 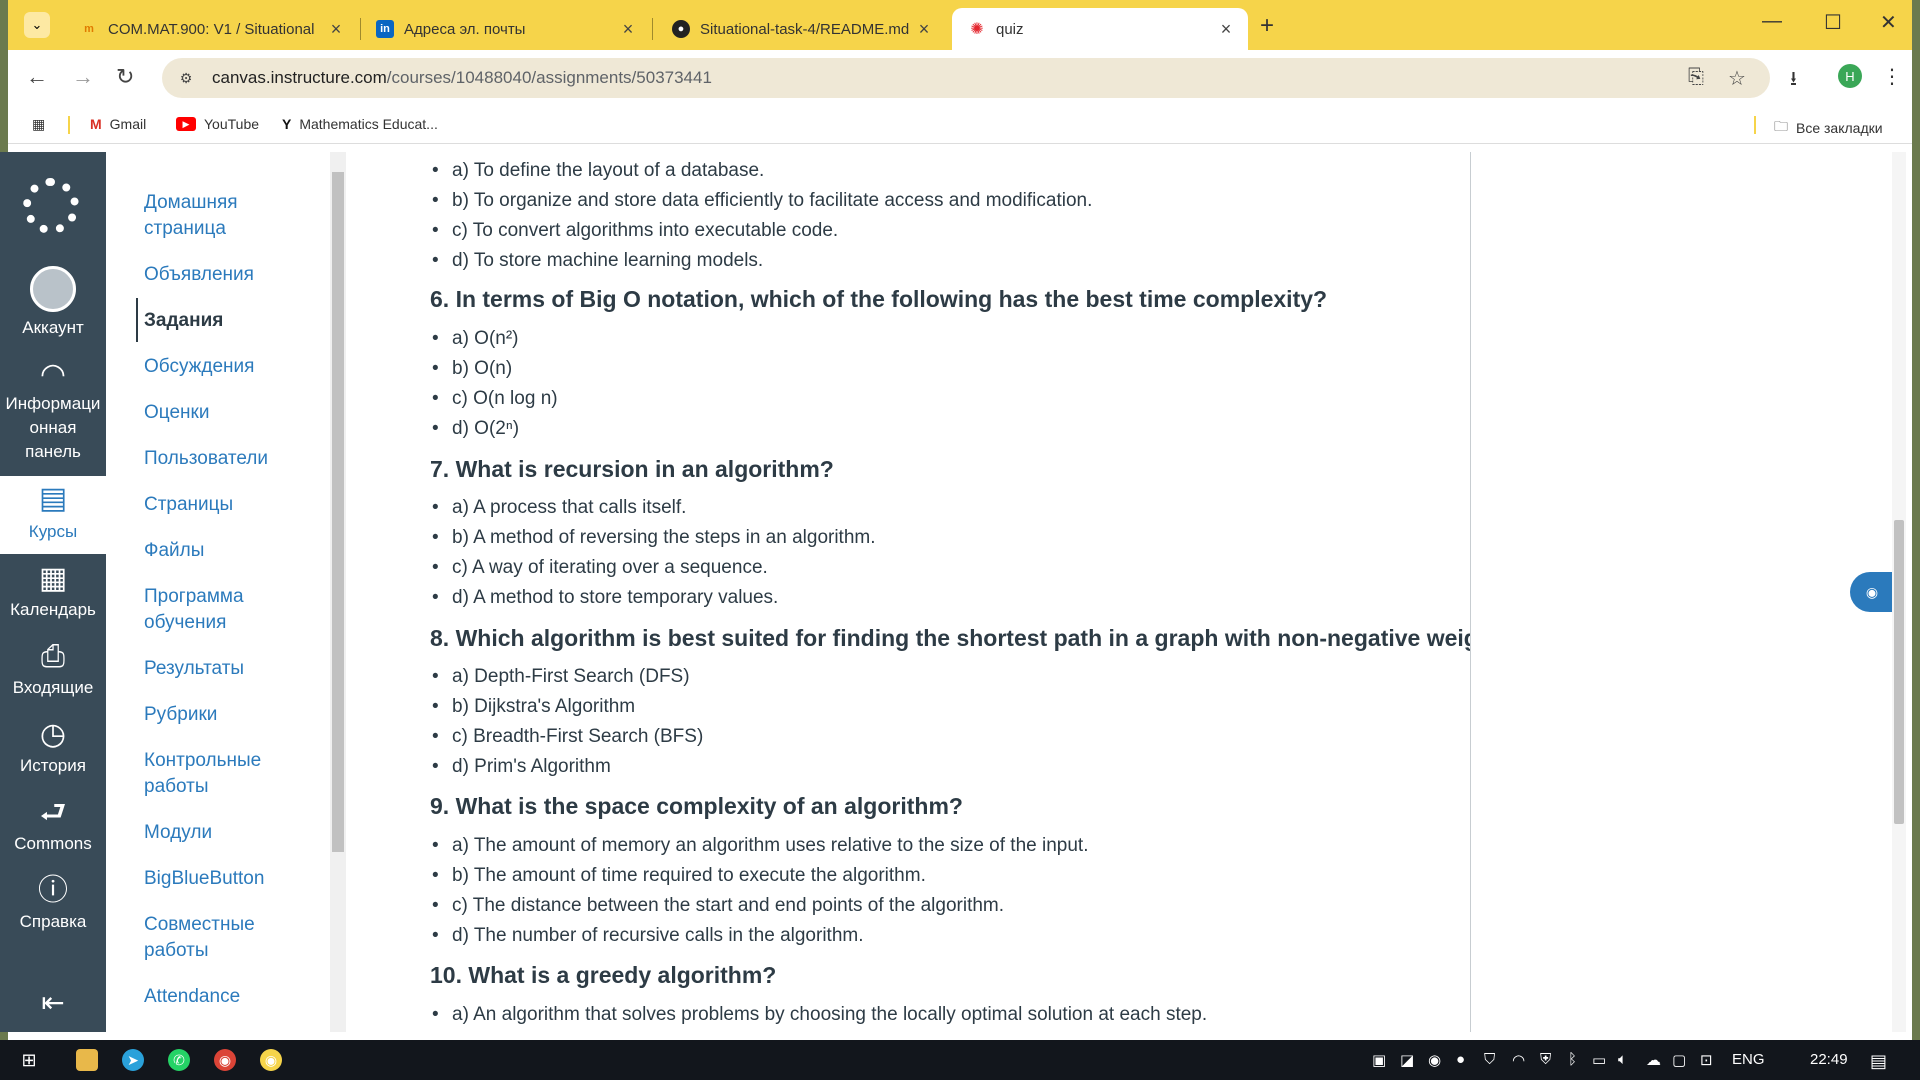 What do you see at coordinates (234, 938) in the screenshot?
I see `course-nav-collaborations: Совместные работы` at bounding box center [234, 938].